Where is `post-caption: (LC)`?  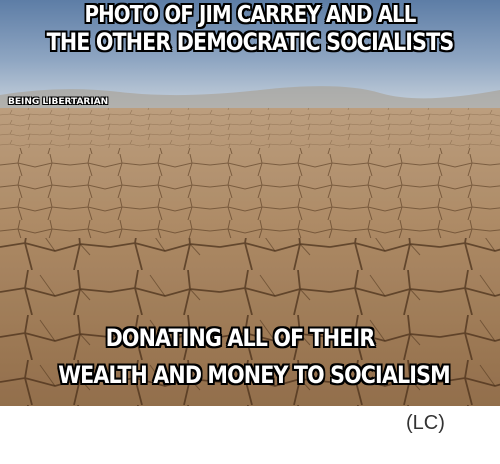
post-caption: (LC) is located at coordinates (425, 423).